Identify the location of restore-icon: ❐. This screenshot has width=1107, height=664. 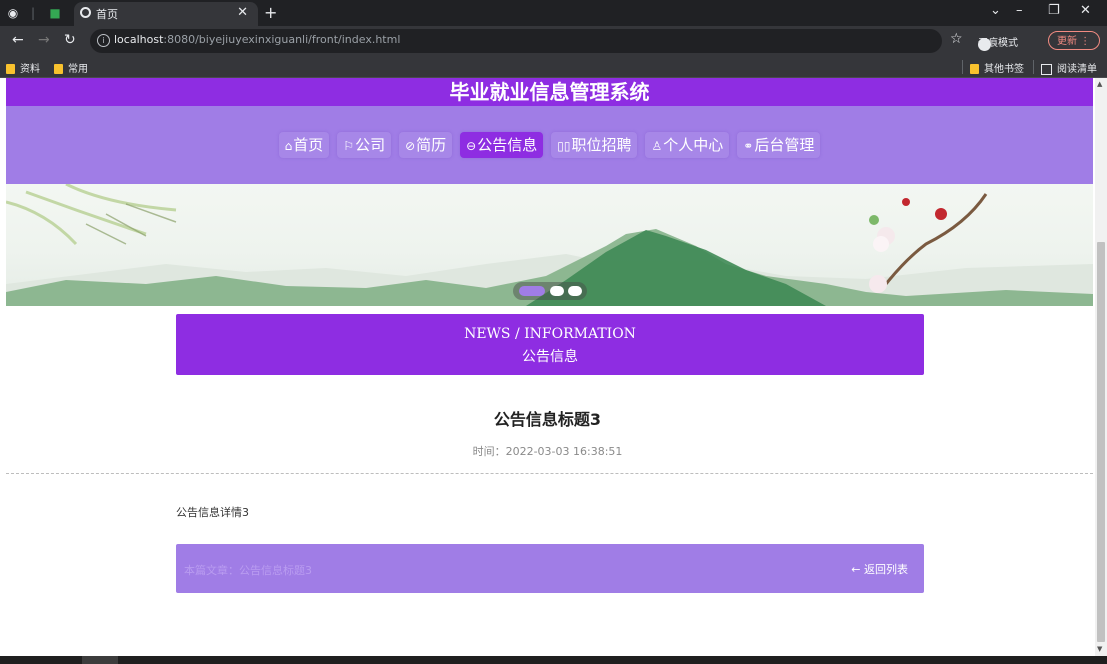
(1054, 10).